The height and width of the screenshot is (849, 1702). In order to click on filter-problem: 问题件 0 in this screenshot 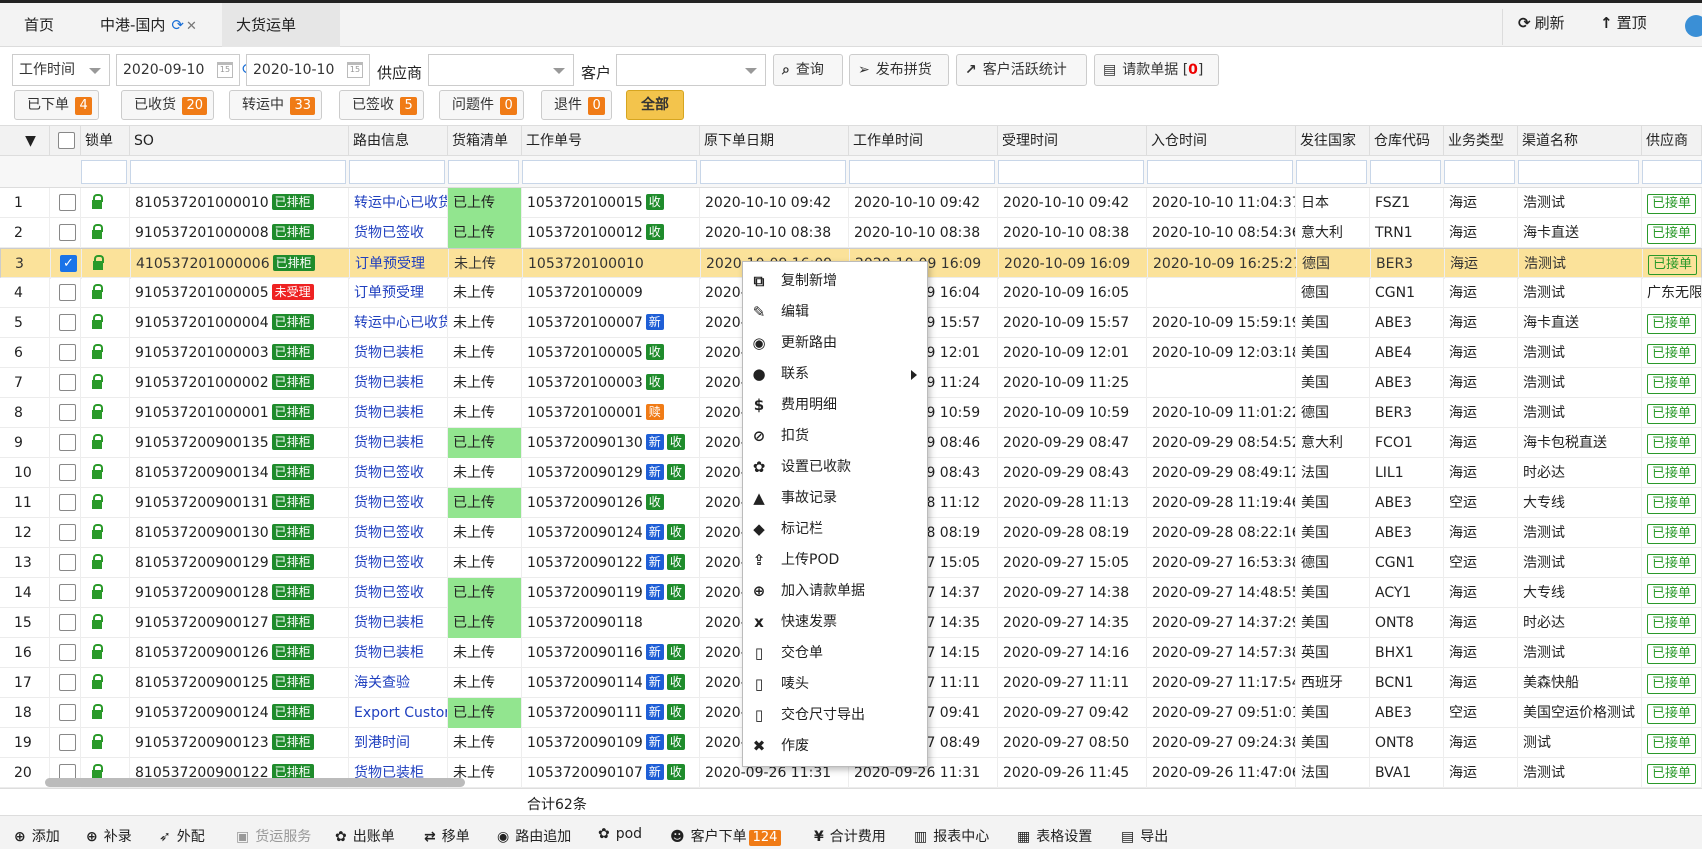, I will do `click(481, 105)`.